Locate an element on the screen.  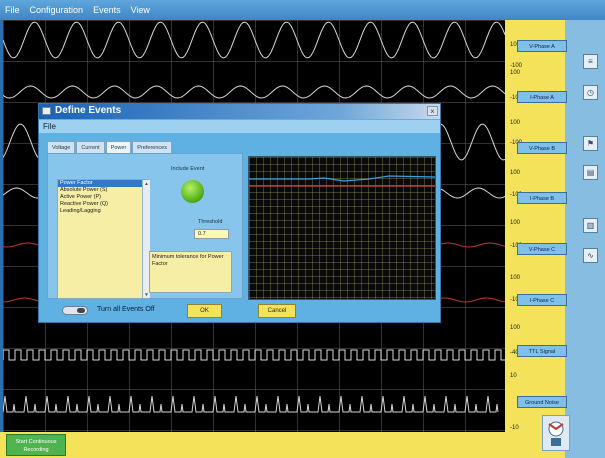
window-icon is located at coordinates (46, 111).